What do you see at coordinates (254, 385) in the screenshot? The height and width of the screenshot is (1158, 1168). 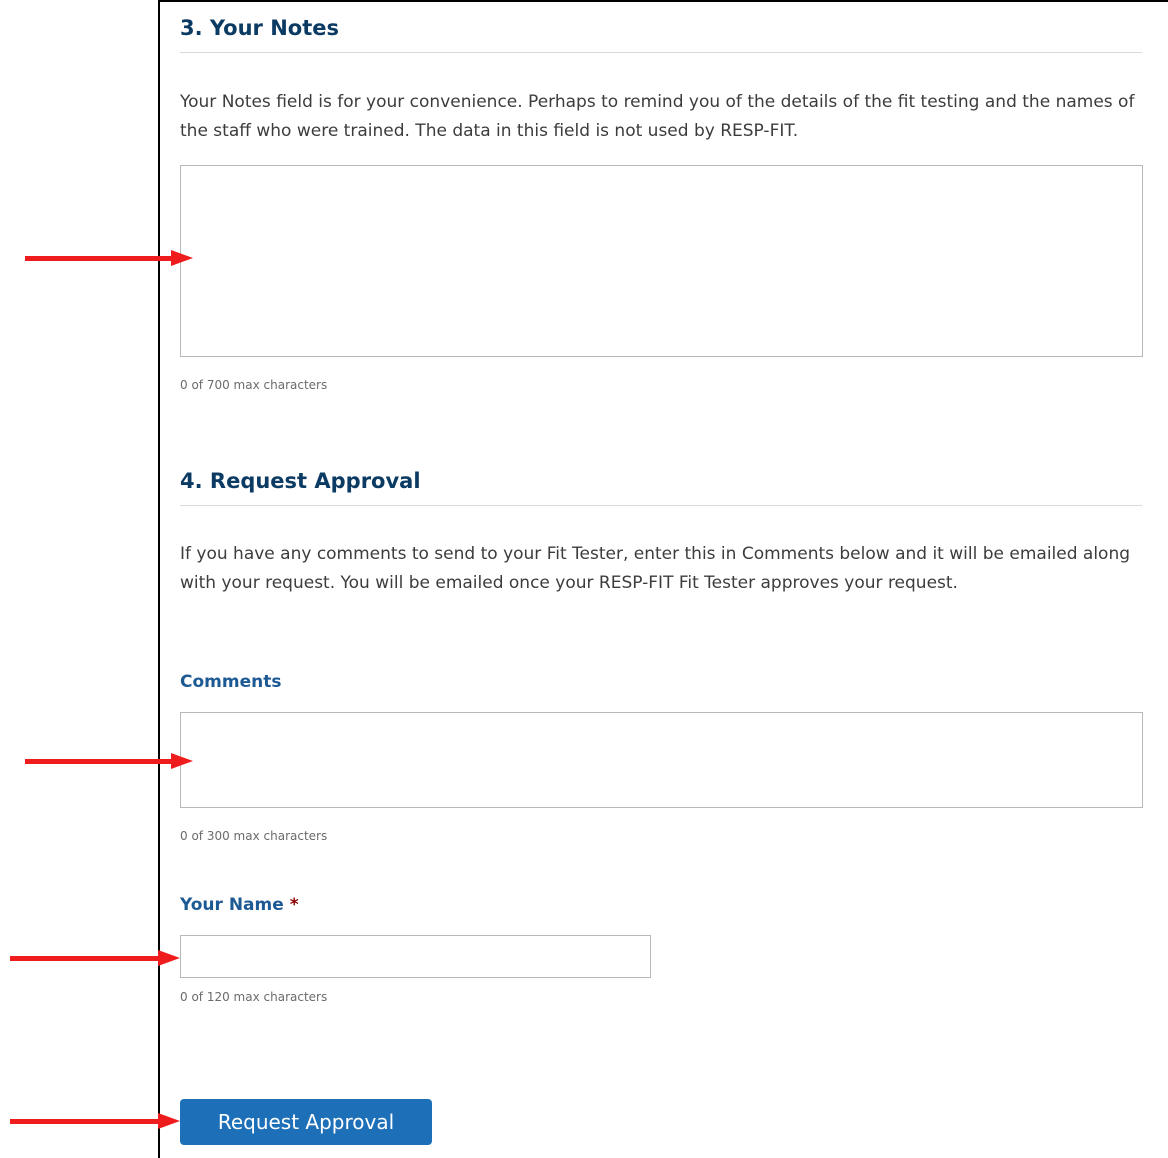 I see `notes-character-counter: 0 of 700 max characters` at bounding box center [254, 385].